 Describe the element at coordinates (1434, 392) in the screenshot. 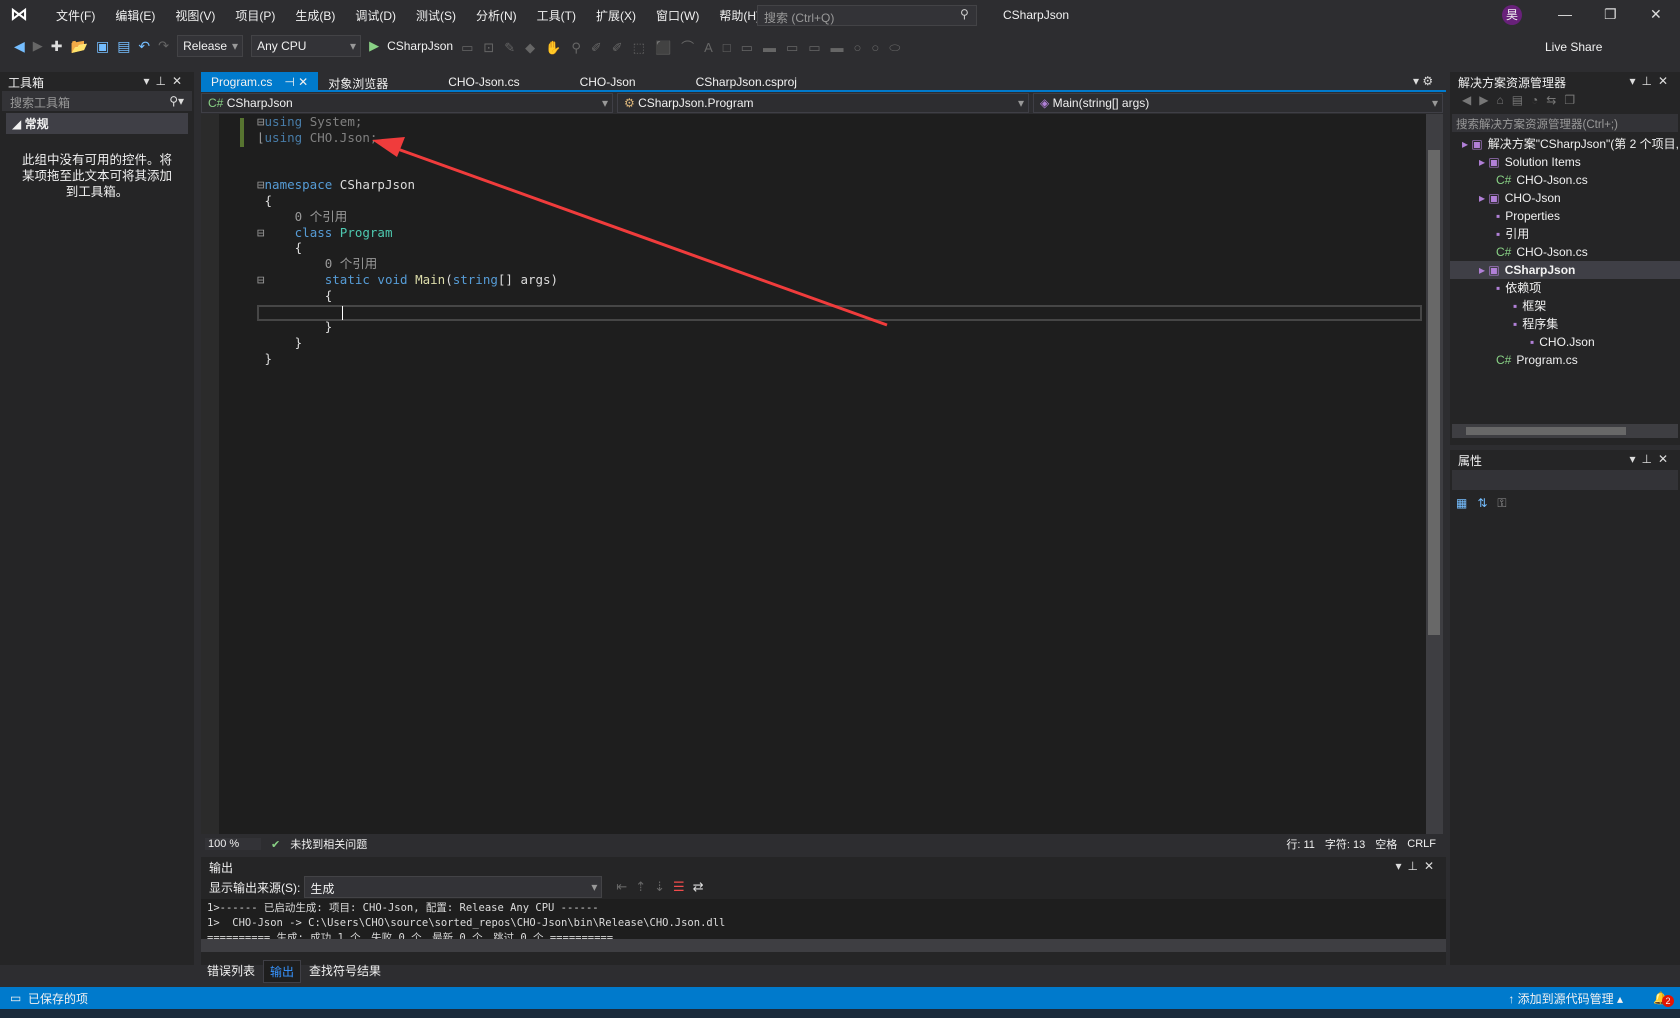

I see `scrollbar-thumb` at that location.